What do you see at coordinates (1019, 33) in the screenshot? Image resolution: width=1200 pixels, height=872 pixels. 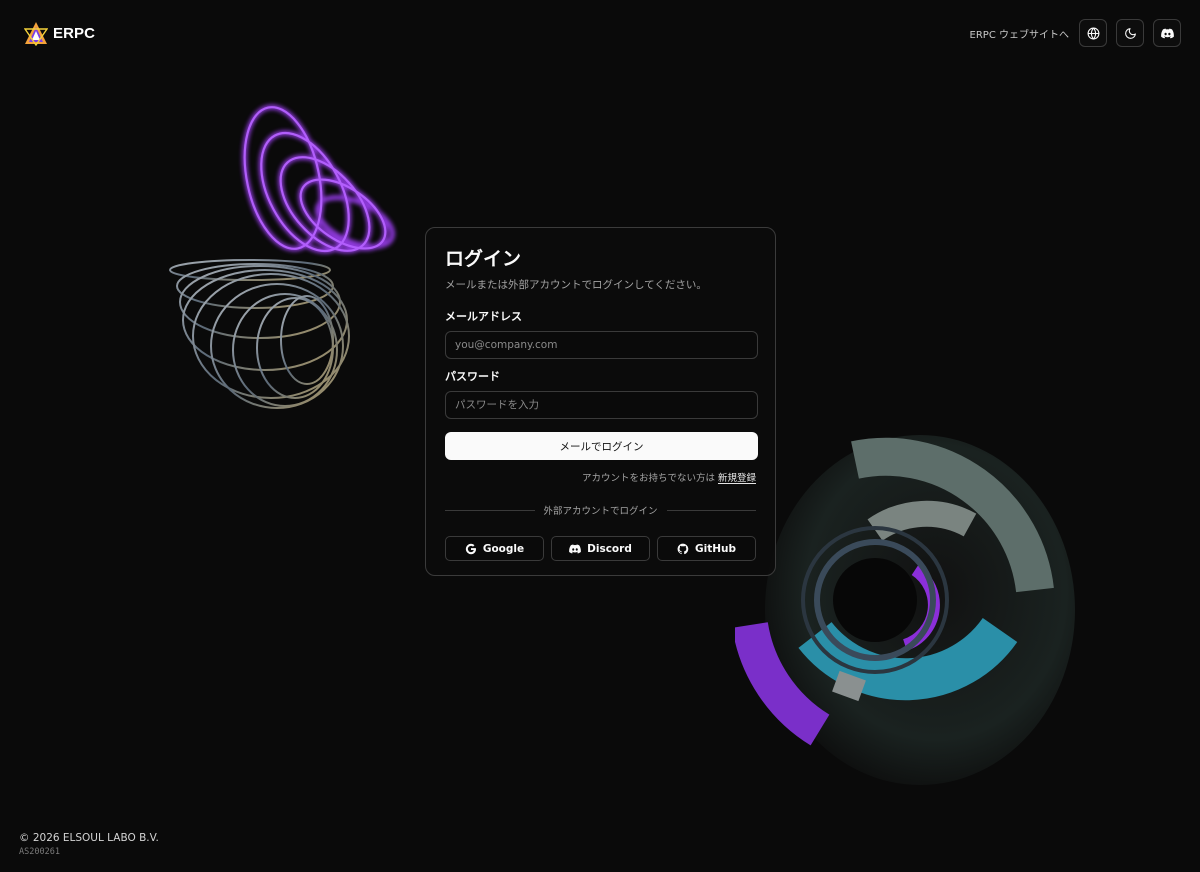 I see `website-link: ERPC ウェブサイトへ` at bounding box center [1019, 33].